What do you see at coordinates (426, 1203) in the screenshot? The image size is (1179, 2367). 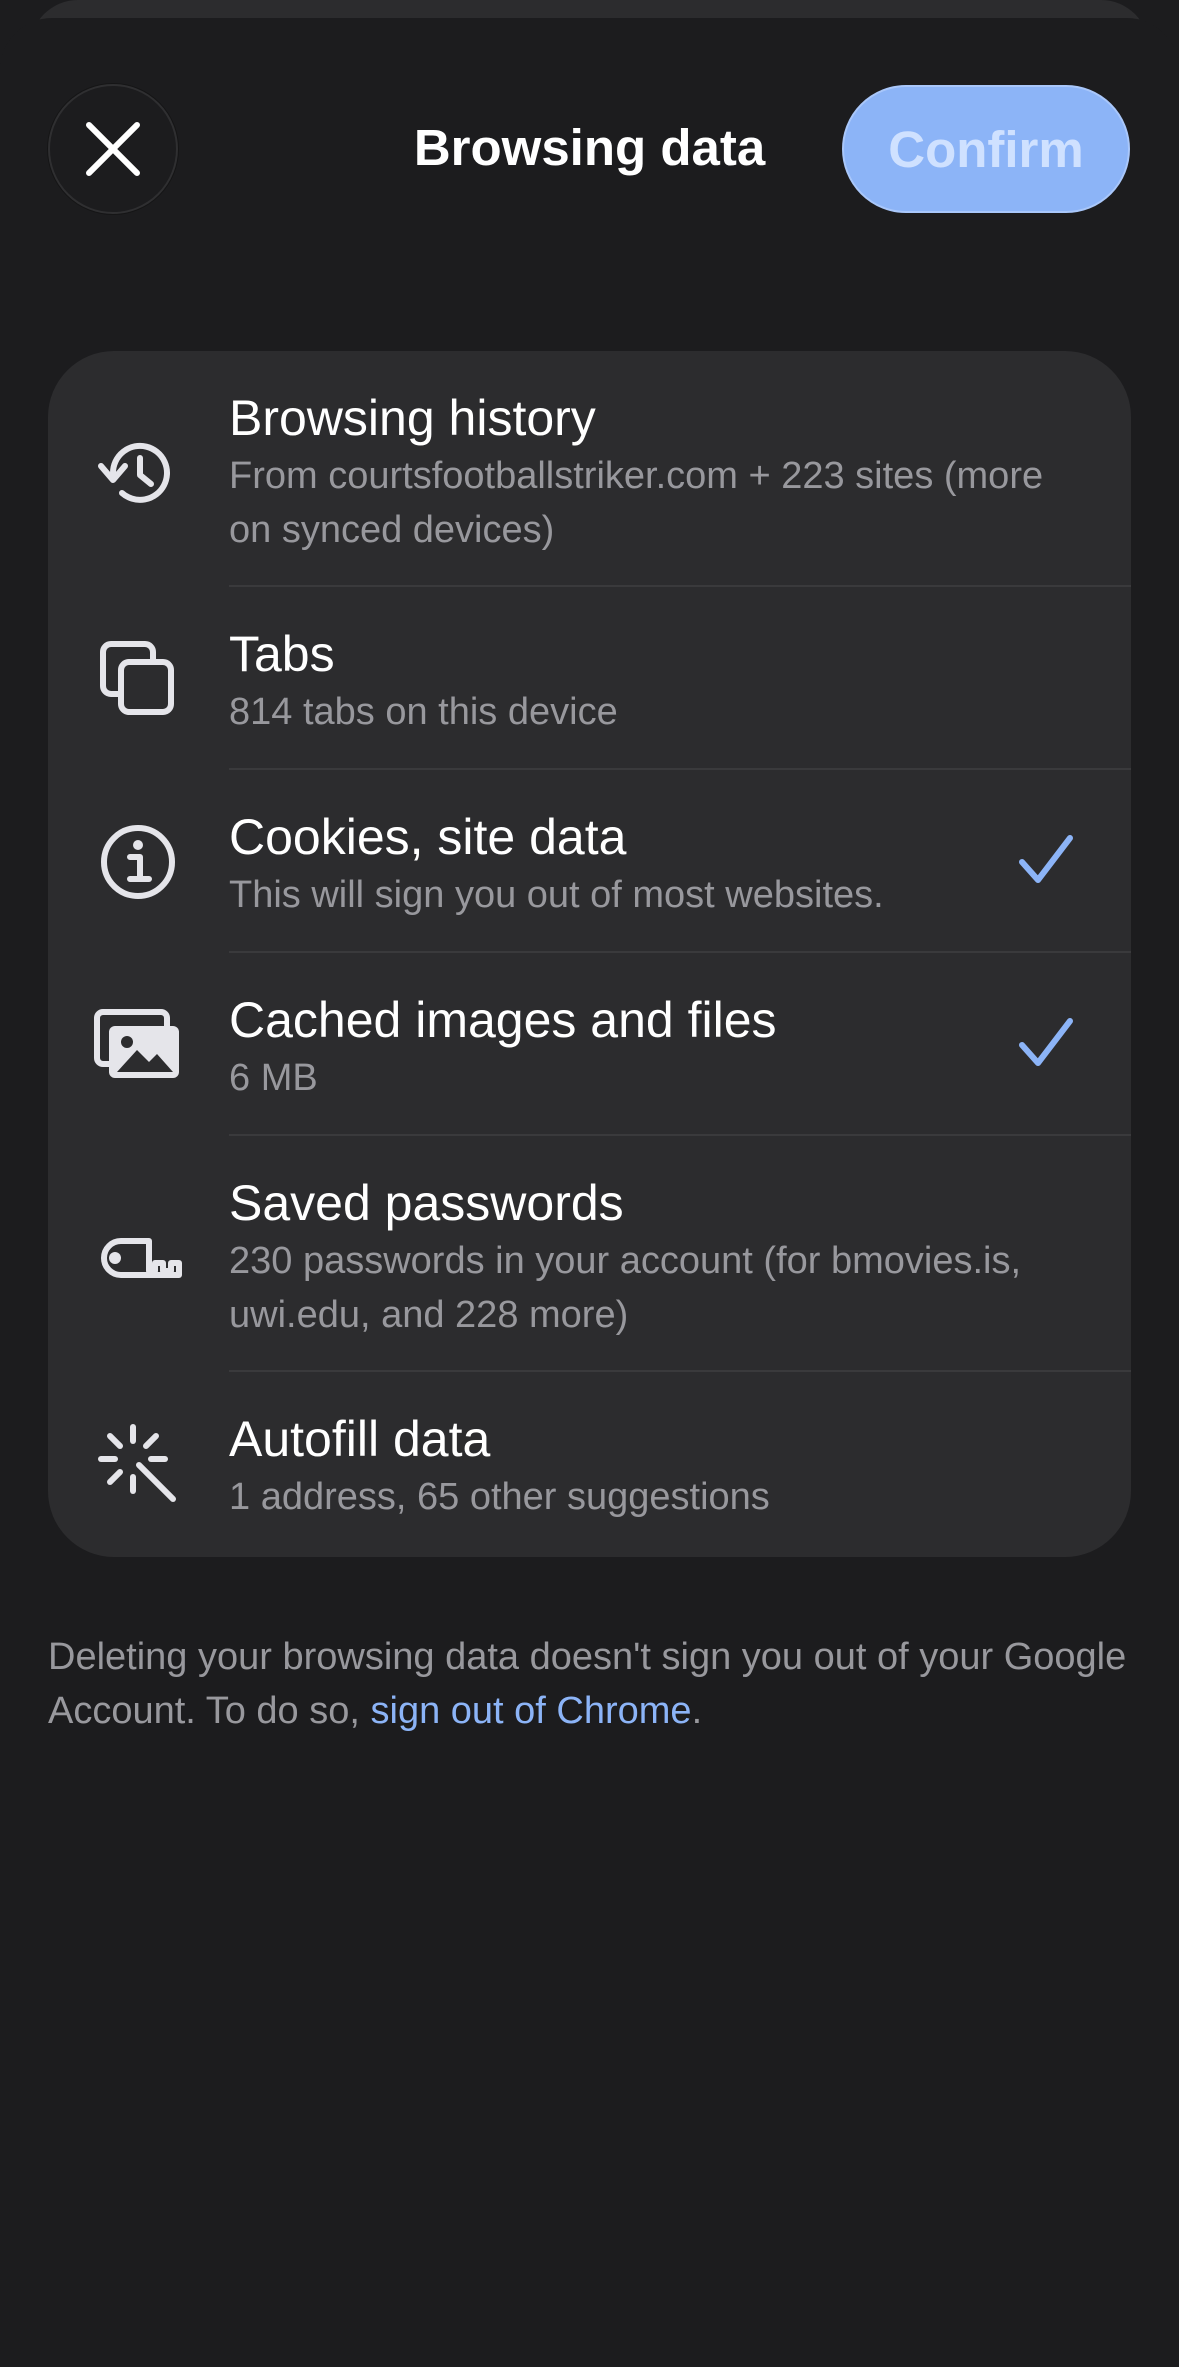 I see `item-label: Saved passwords` at bounding box center [426, 1203].